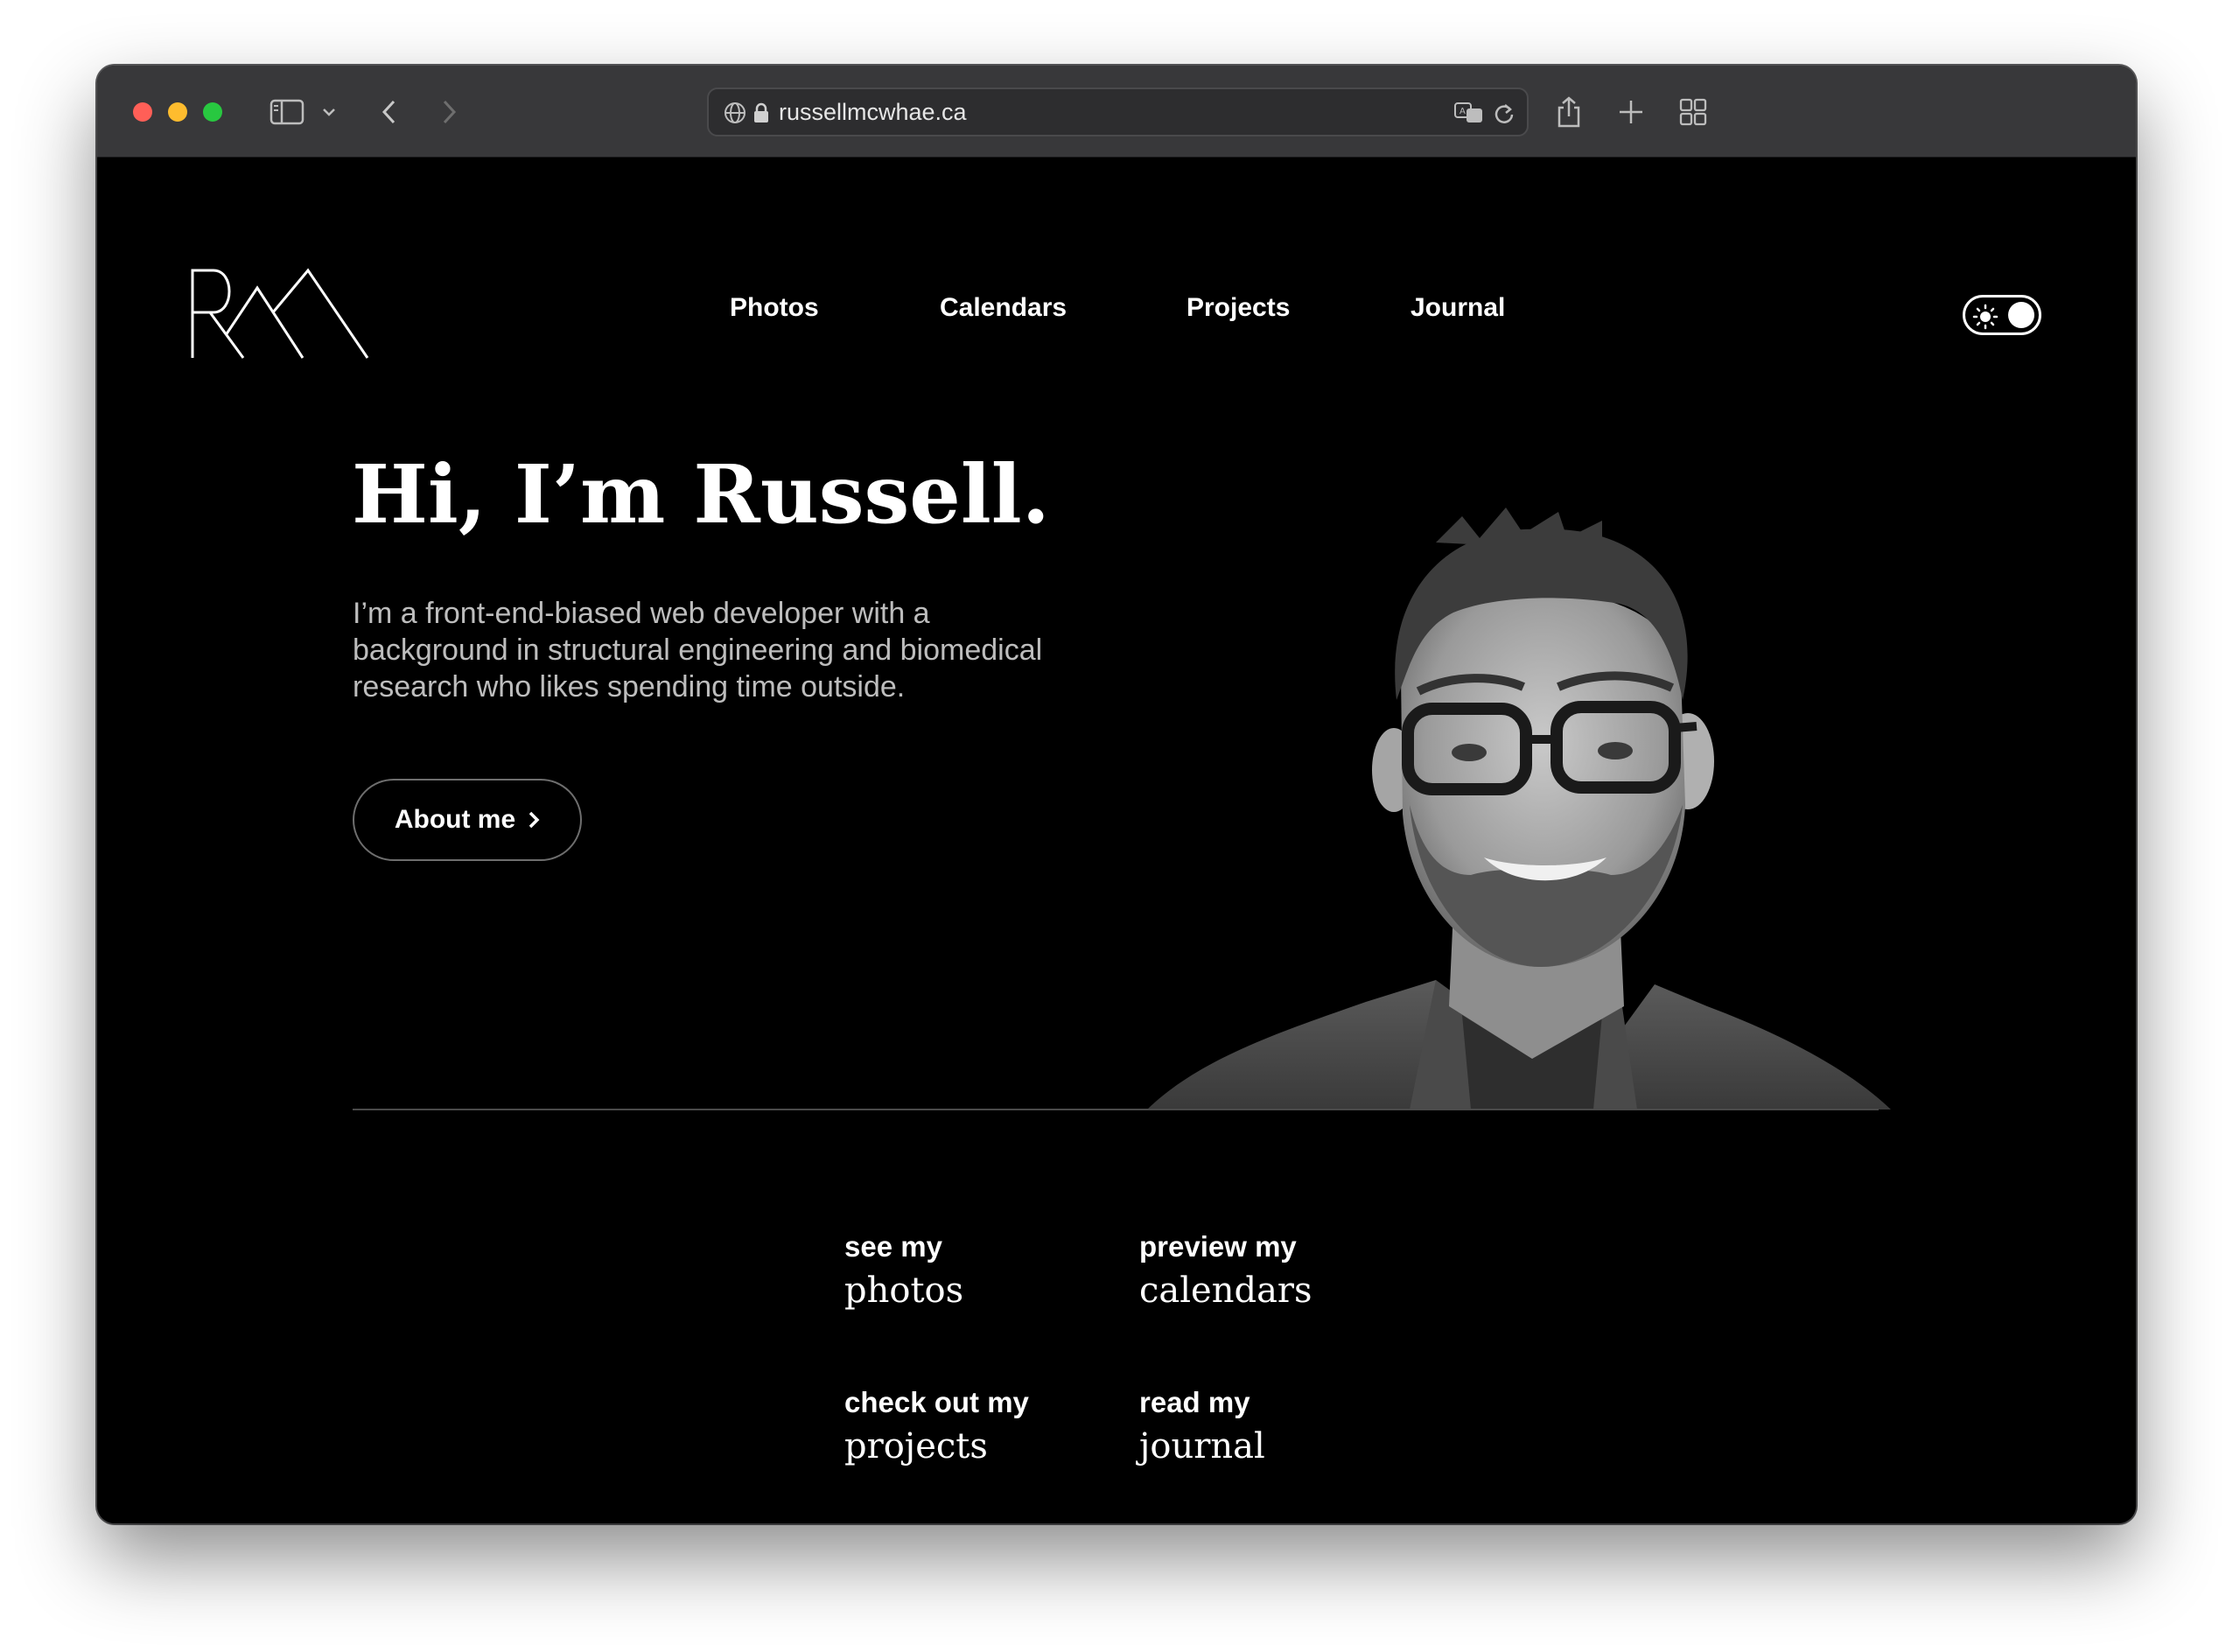  I want to click on card-photos: see my photos, so click(984, 1273).